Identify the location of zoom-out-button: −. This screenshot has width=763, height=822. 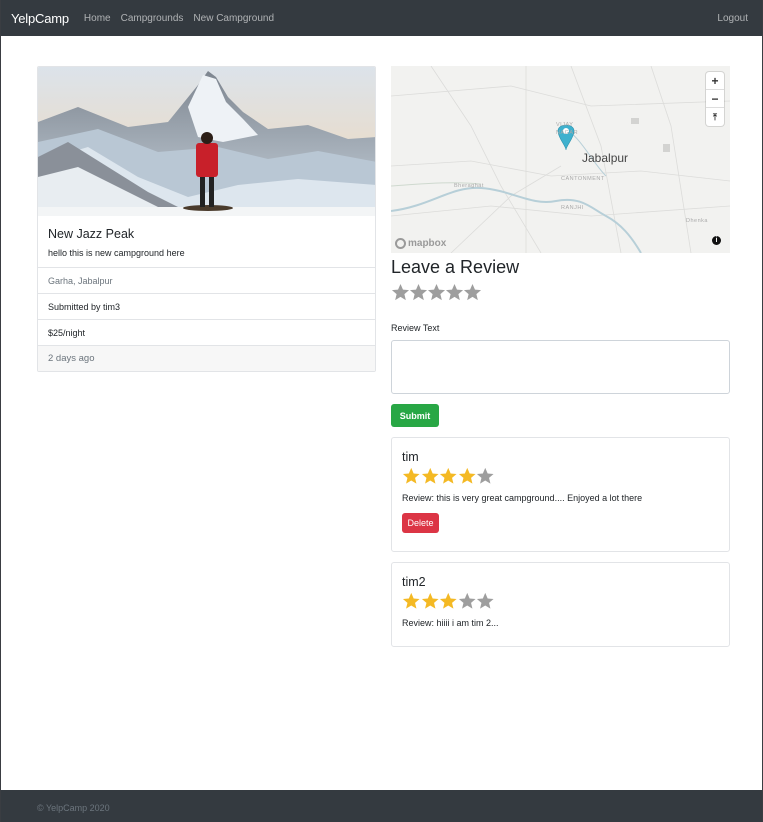
(715, 99).